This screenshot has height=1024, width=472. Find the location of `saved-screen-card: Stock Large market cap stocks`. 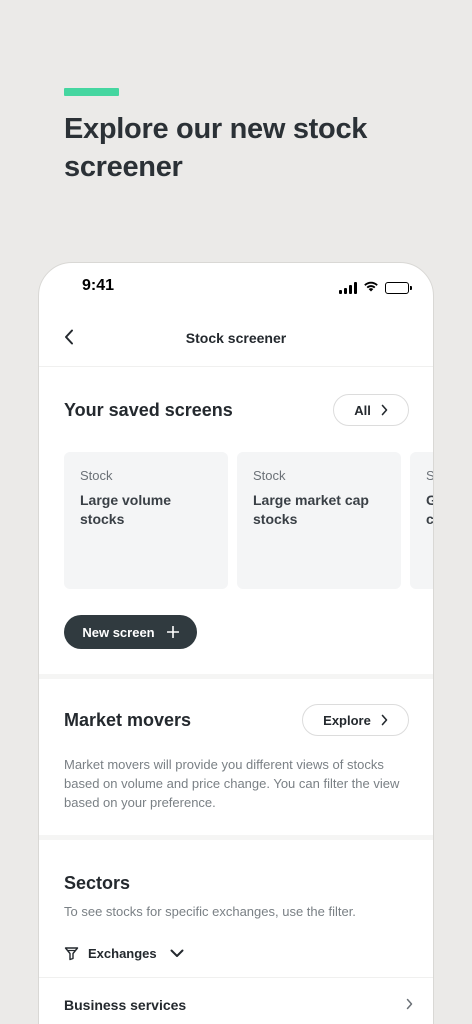

saved-screen-card: Stock Large market cap stocks is located at coordinates (319, 520).